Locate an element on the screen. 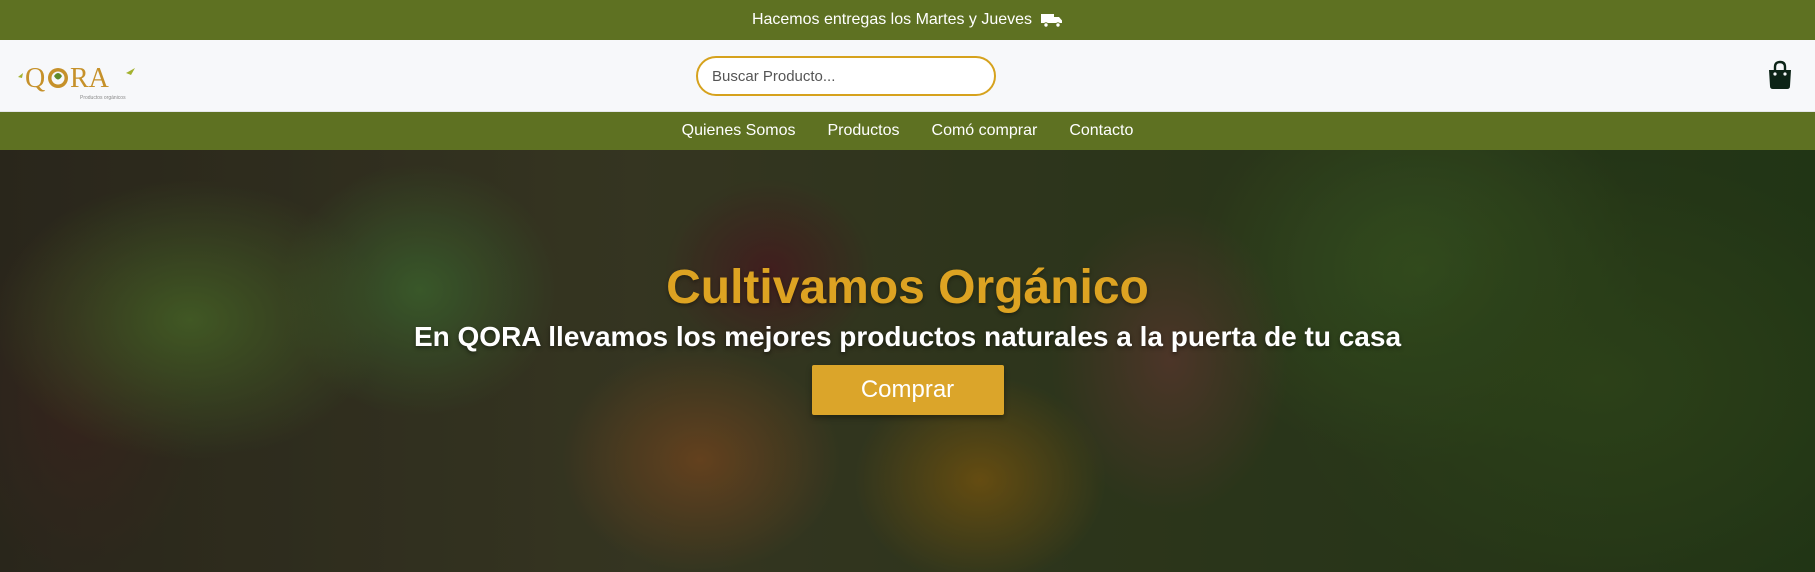 This screenshot has height=572, width=1815. site-header: Q RA Productos orgánicos is located at coordinates (907, 76).